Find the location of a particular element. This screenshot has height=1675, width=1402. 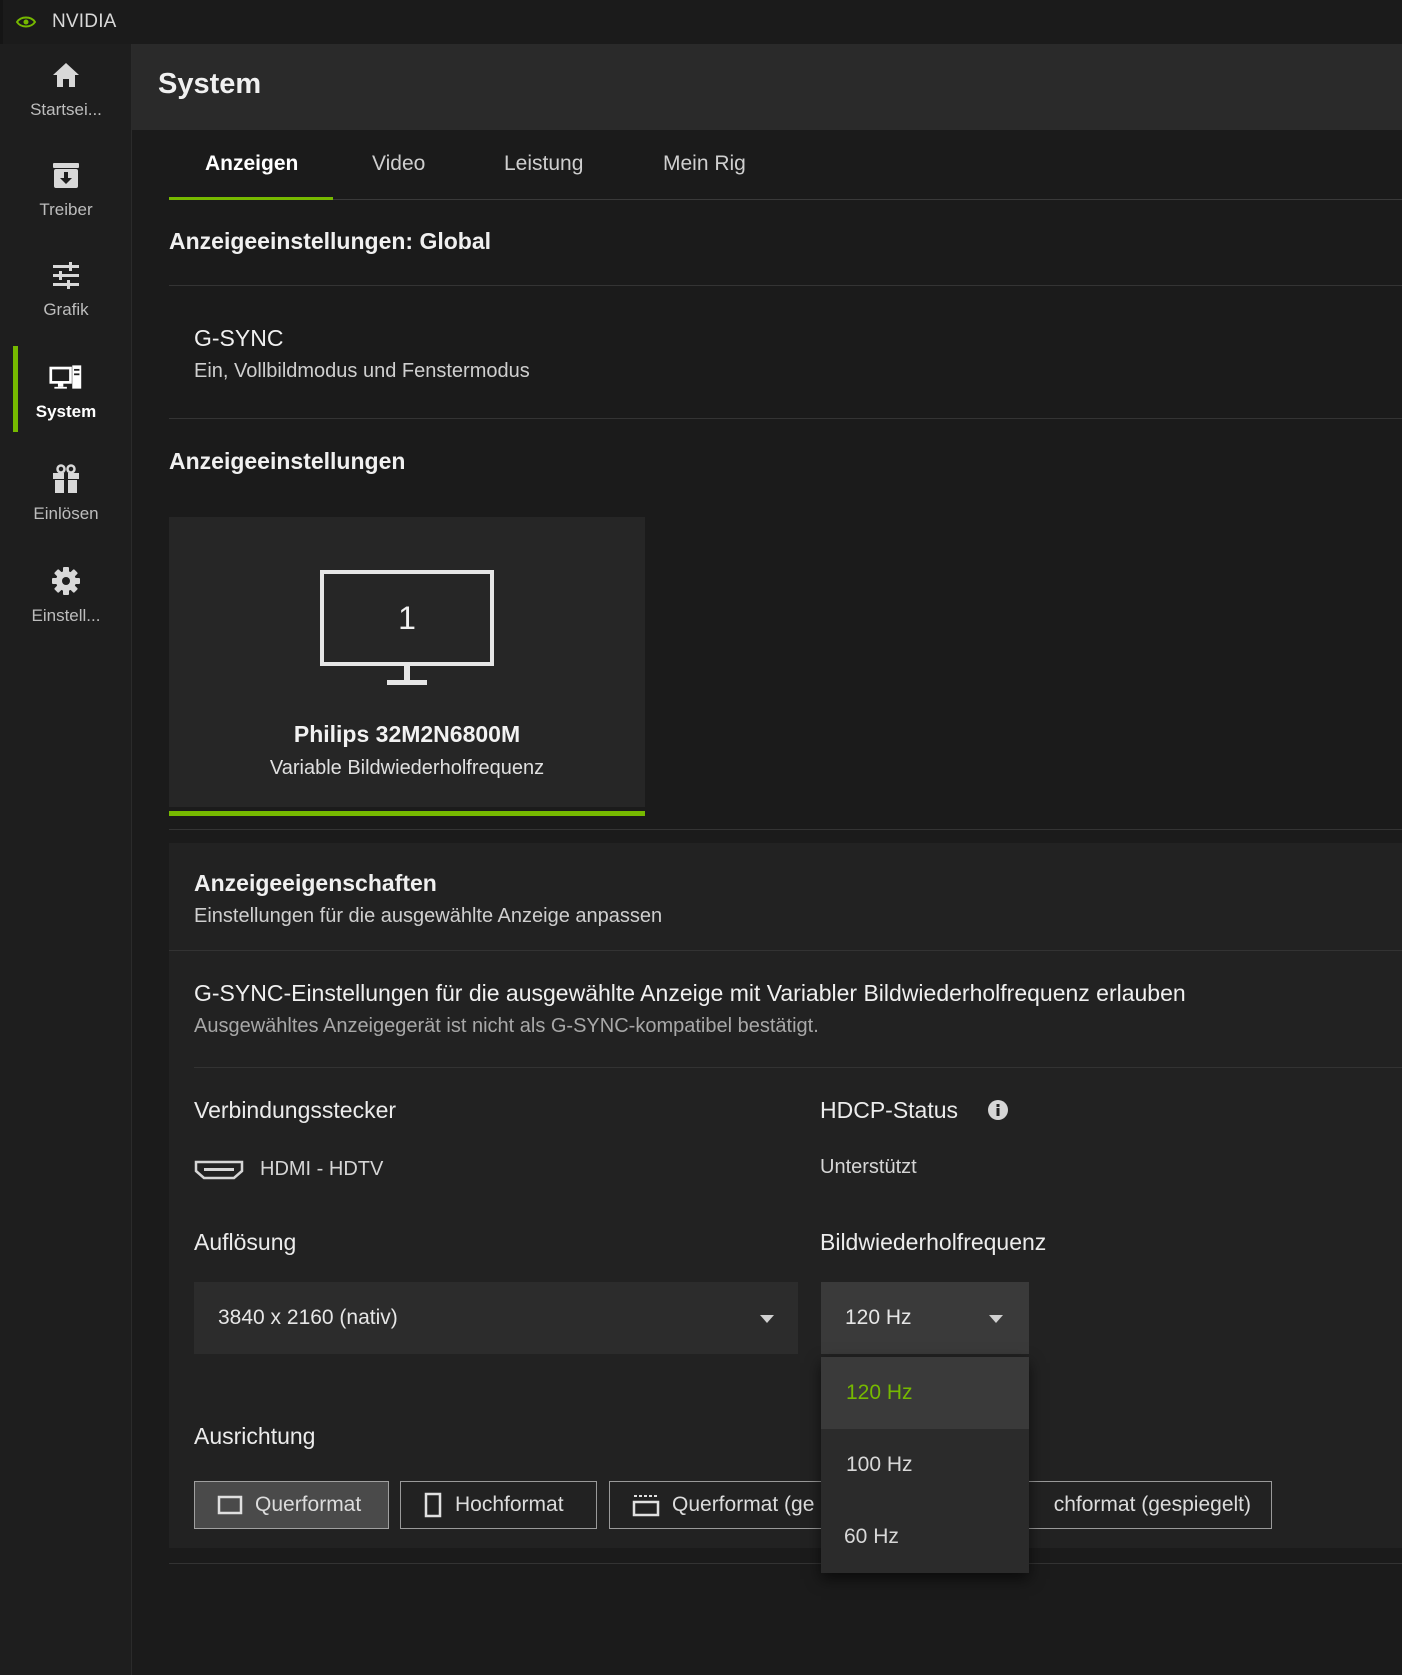

refresh-rate-select: 120 Hz is located at coordinates (925, 1318).